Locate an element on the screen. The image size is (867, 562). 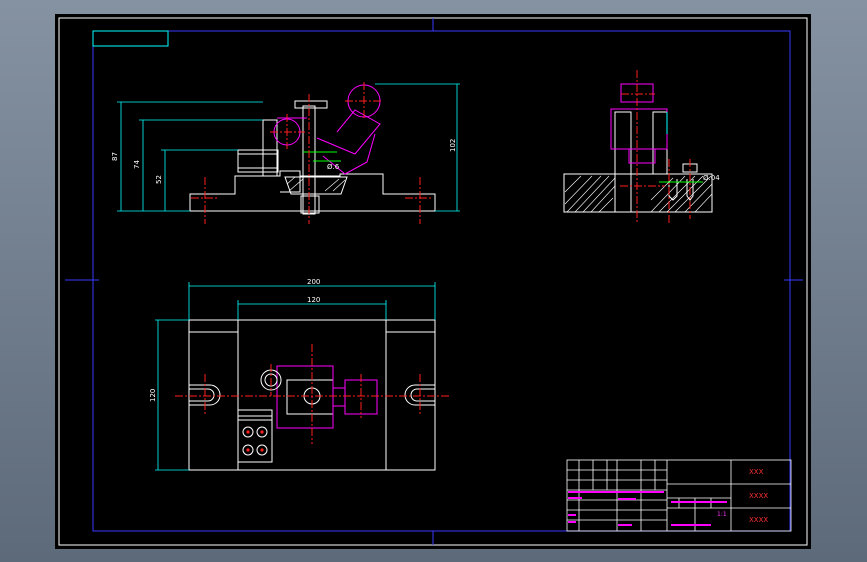
top-inner-plate is located at coordinates (312, 395).